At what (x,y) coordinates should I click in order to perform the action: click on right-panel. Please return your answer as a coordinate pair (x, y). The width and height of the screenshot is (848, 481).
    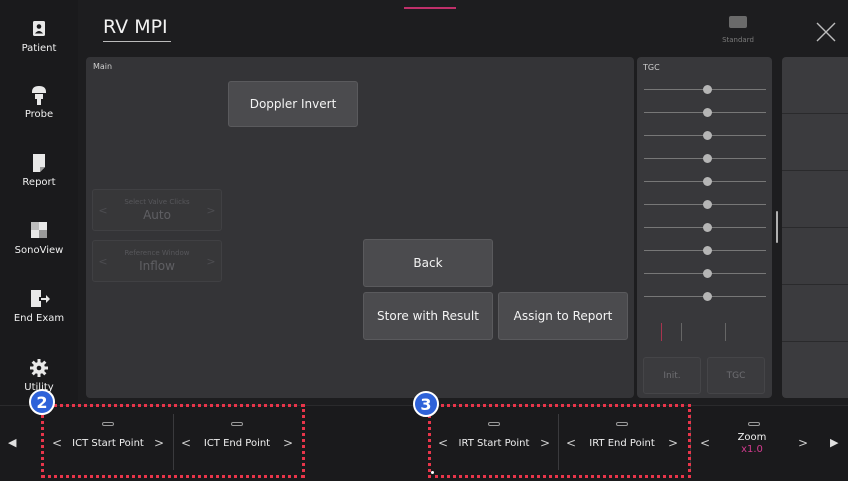
    Looking at the image, I should click on (815, 227).